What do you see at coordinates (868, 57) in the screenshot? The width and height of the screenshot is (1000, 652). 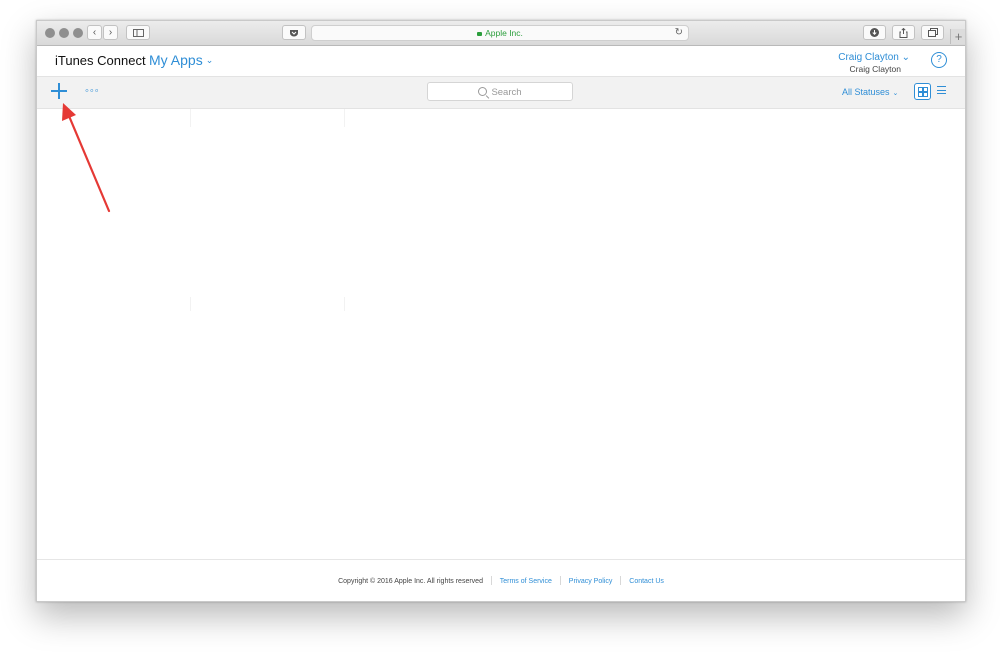 I see `user-name: Craig Clayton` at bounding box center [868, 57].